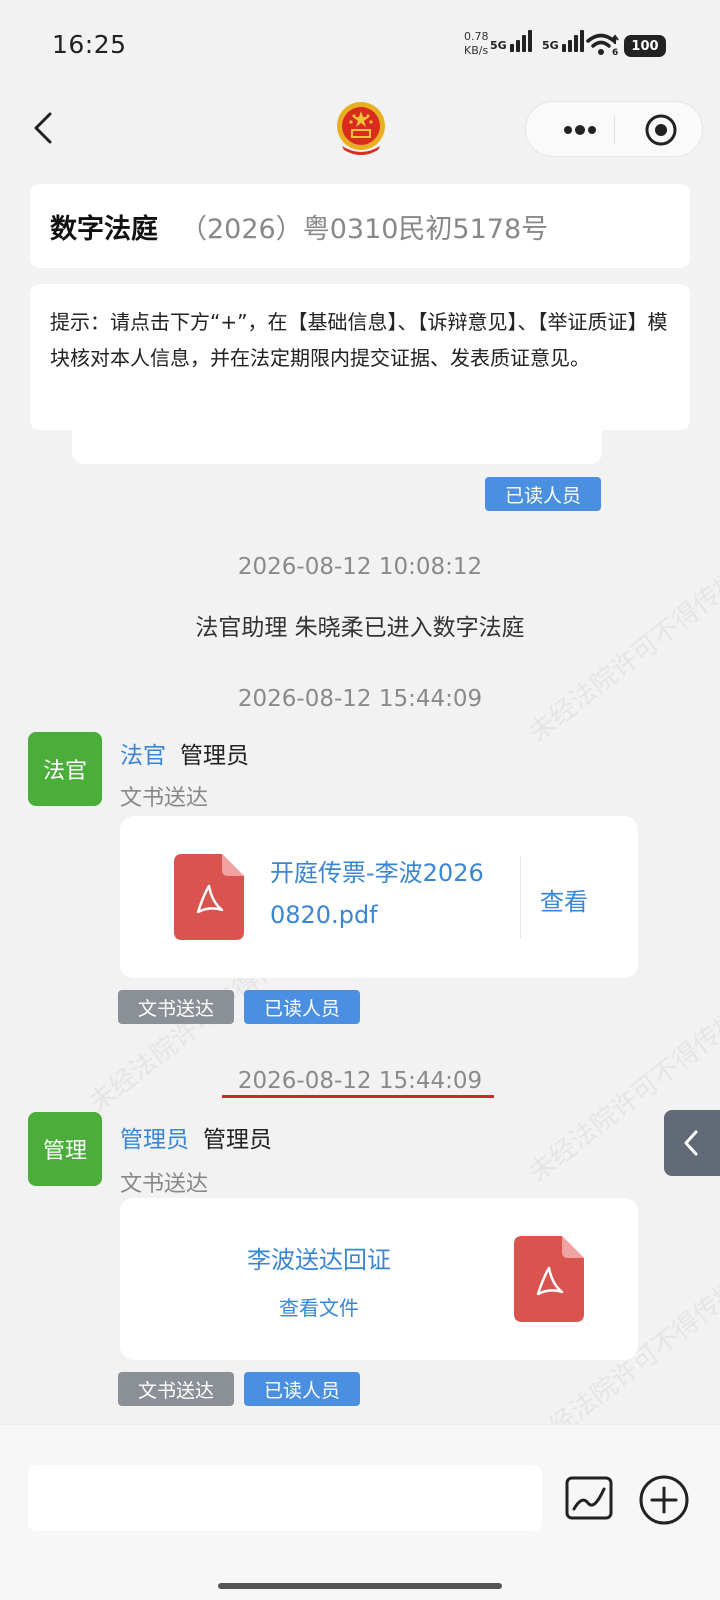  I want to click on status-bar: 16:25 0.78 KB/s 5G 5G 6 100, so click(360, 45).